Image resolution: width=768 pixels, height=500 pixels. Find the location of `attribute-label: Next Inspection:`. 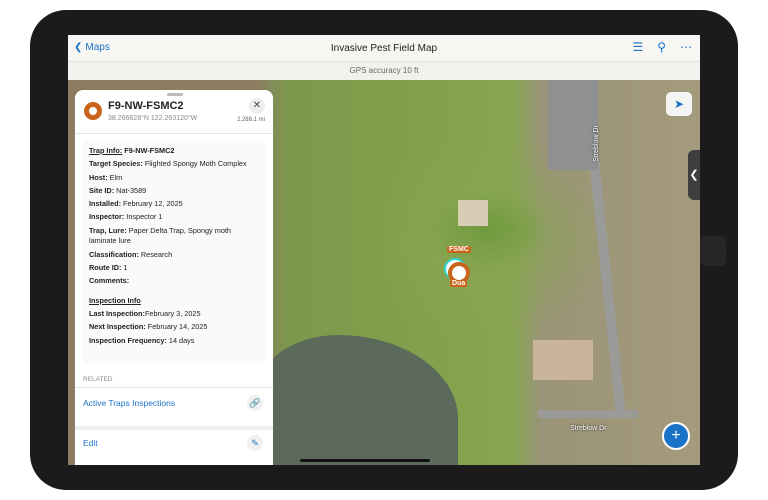

attribute-label: Next Inspection: is located at coordinates (117, 327).